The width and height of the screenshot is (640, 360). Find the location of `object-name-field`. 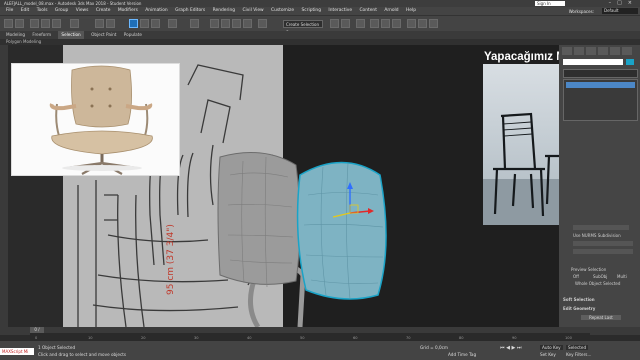

object-name-field is located at coordinates (593, 62).